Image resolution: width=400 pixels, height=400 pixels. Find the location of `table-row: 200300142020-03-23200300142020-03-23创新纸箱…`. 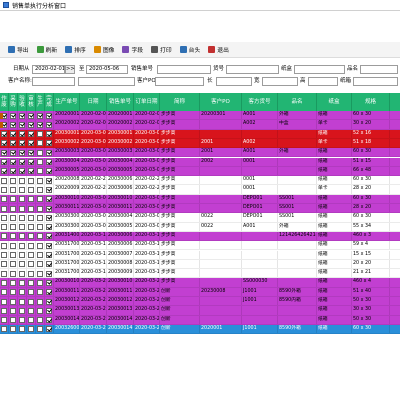

table-row: 200300142020-03-23200300142020-03-23创新纸箱… is located at coordinates (200, 320).